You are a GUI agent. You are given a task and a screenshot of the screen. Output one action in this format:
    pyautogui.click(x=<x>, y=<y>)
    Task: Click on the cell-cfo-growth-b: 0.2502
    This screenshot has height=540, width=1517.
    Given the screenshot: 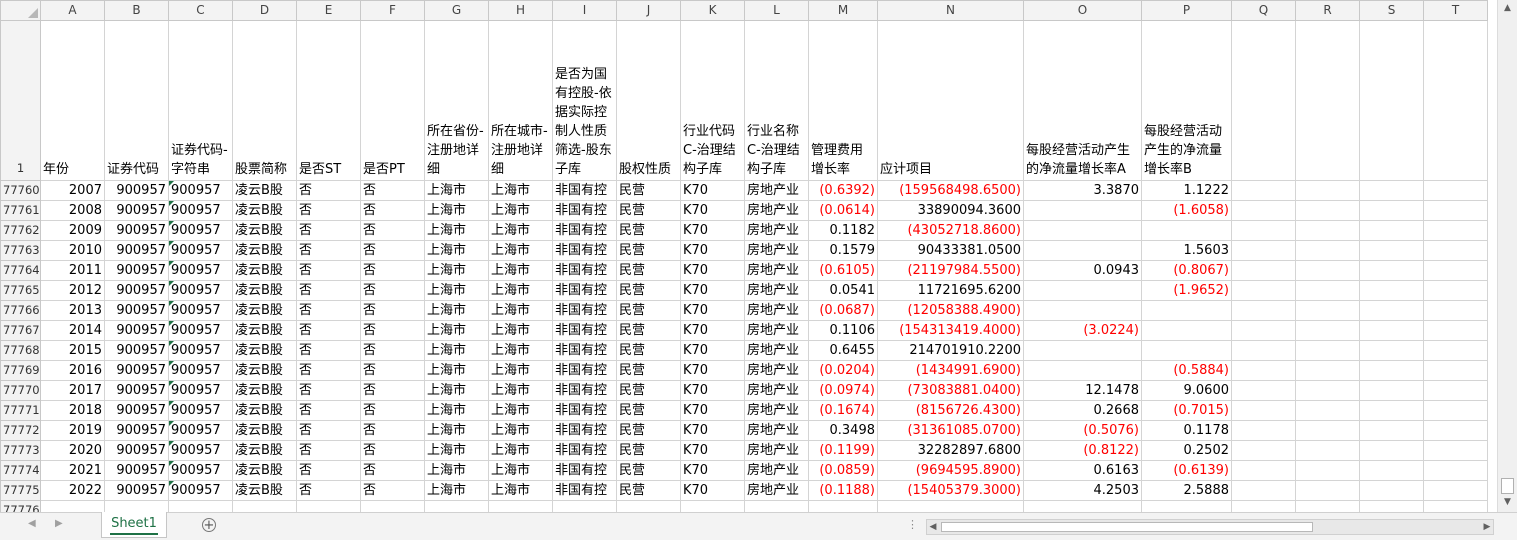 What is the action you would take?
    pyautogui.click(x=1186, y=450)
    